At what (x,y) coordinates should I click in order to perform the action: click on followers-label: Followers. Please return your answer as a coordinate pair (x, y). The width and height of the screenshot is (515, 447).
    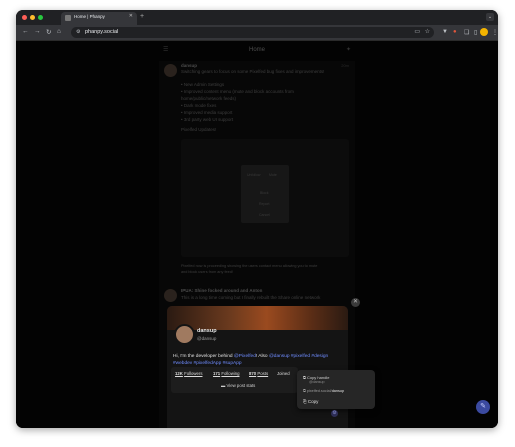
    Looking at the image, I should click on (193, 373).